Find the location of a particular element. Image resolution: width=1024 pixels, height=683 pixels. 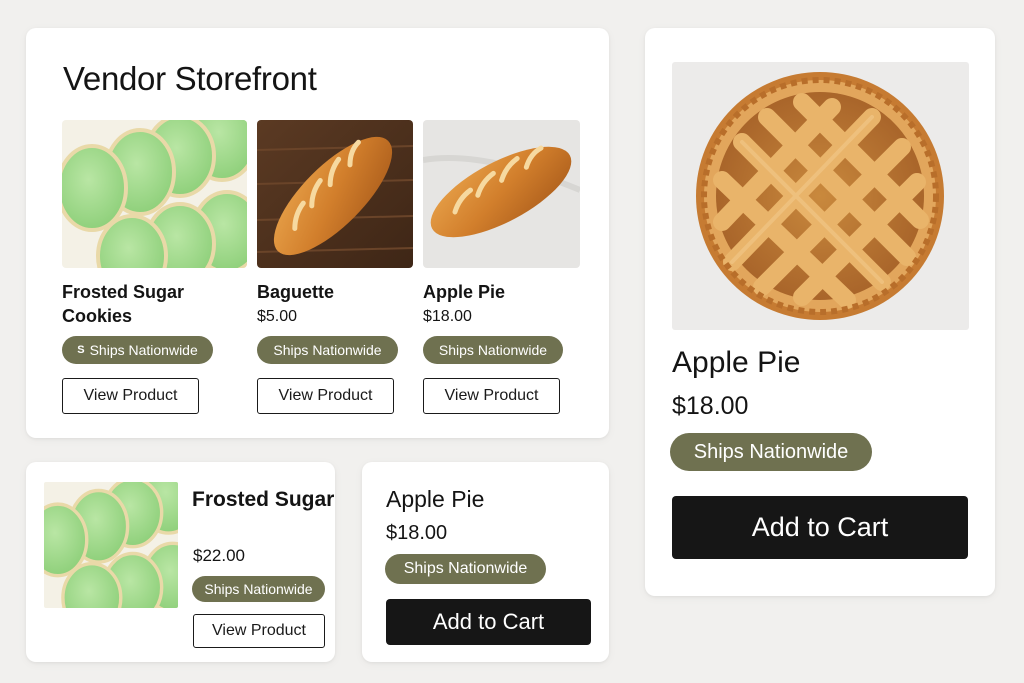

detail-product-price: $18.00 is located at coordinates (710, 406).